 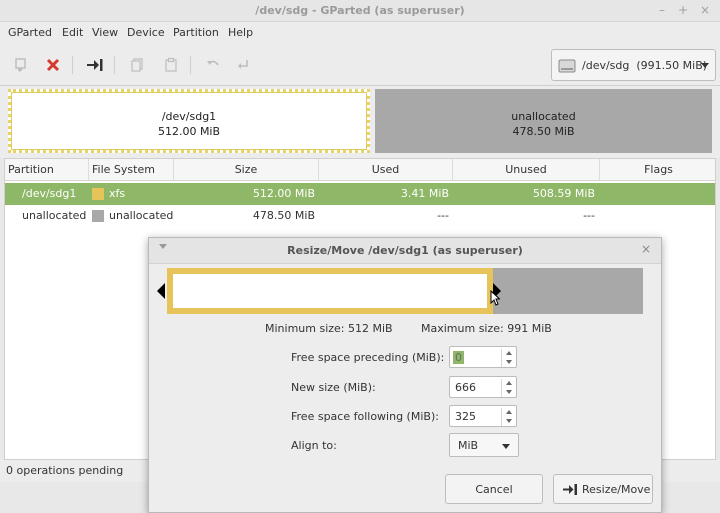 I want to click on resize-move-button: Resize/Move, so click(x=603, y=489).